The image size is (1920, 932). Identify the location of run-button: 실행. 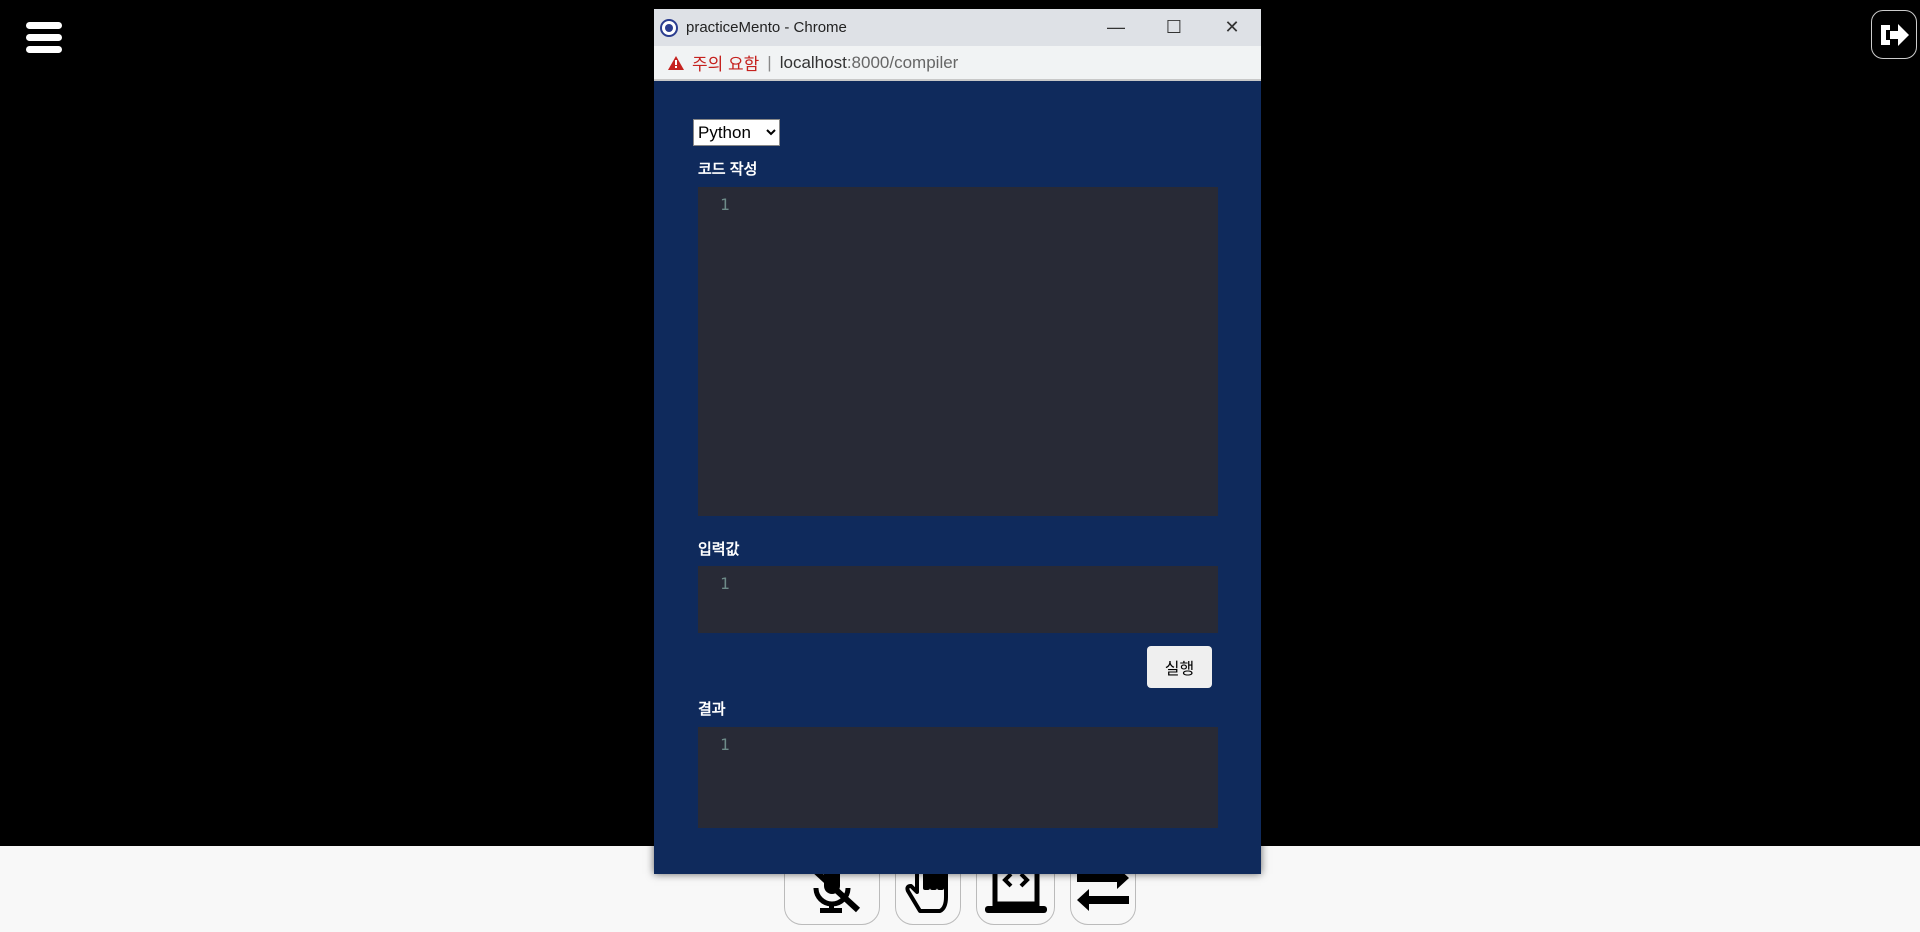
(1179, 667).